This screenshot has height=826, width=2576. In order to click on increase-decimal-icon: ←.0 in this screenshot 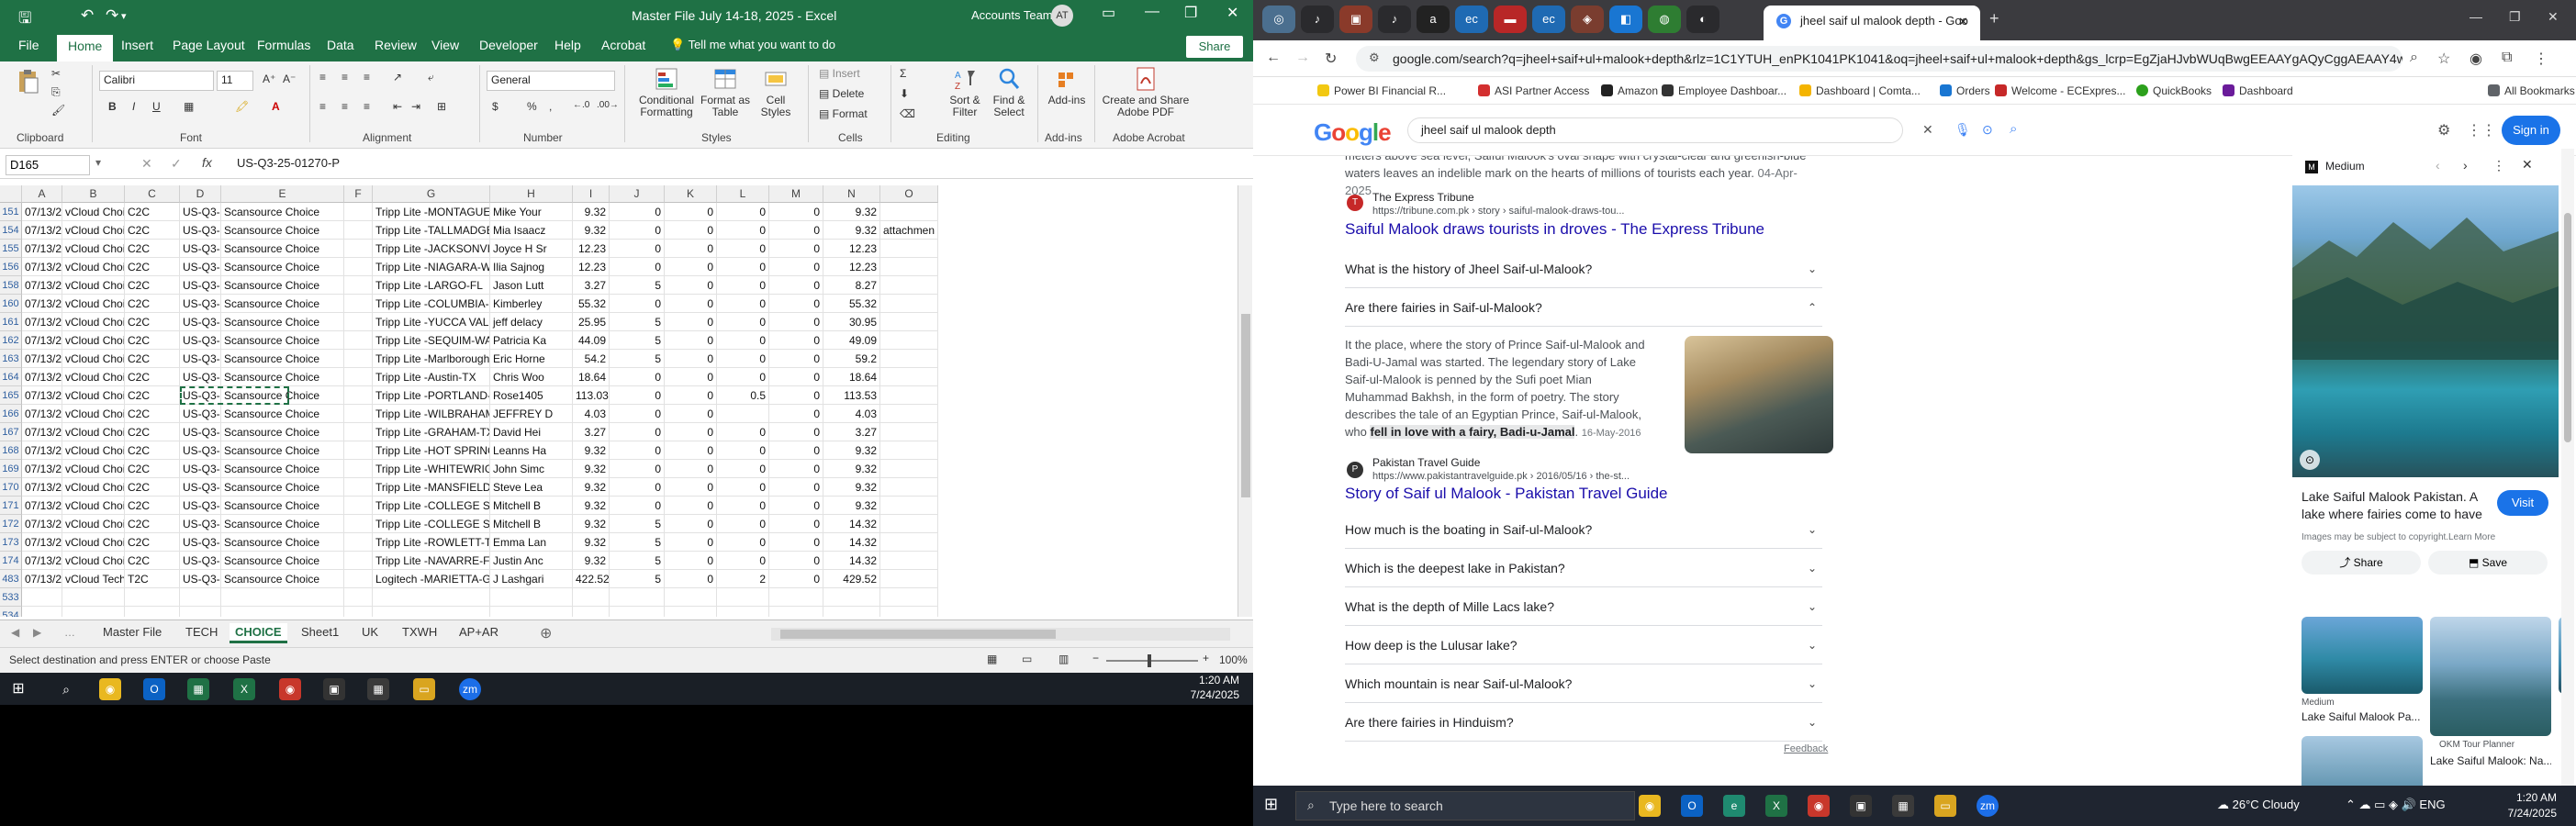, I will do `click(581, 105)`.